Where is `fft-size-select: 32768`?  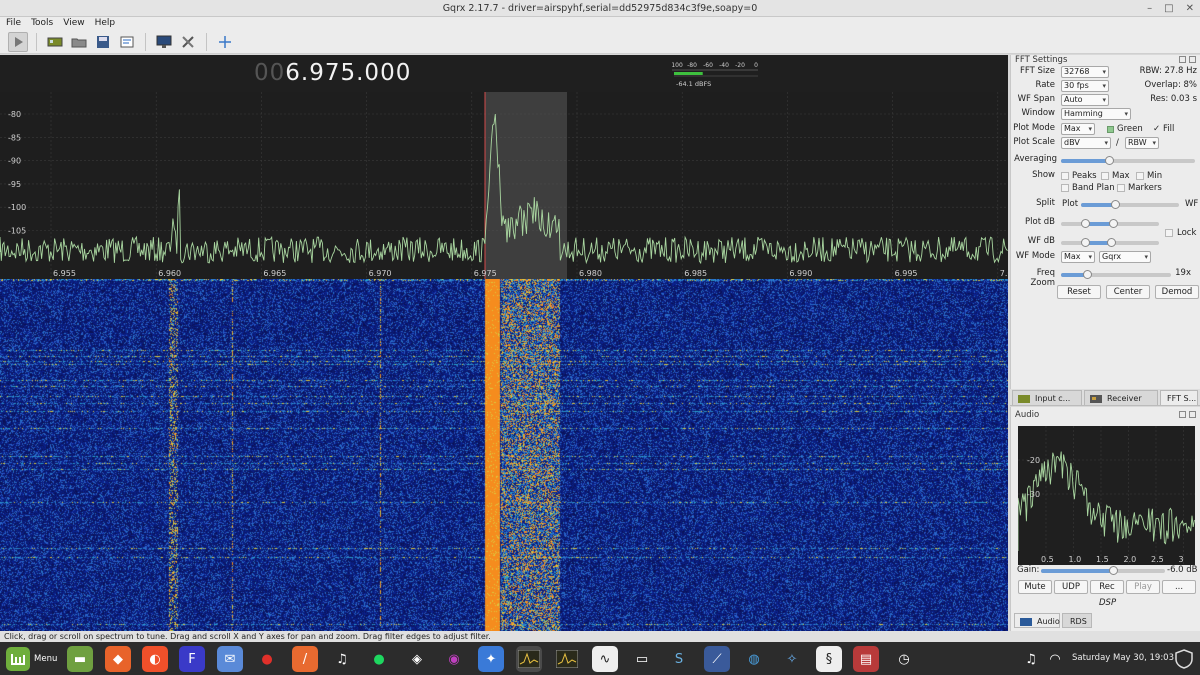
fft-size-select: 32768 is located at coordinates (1085, 72).